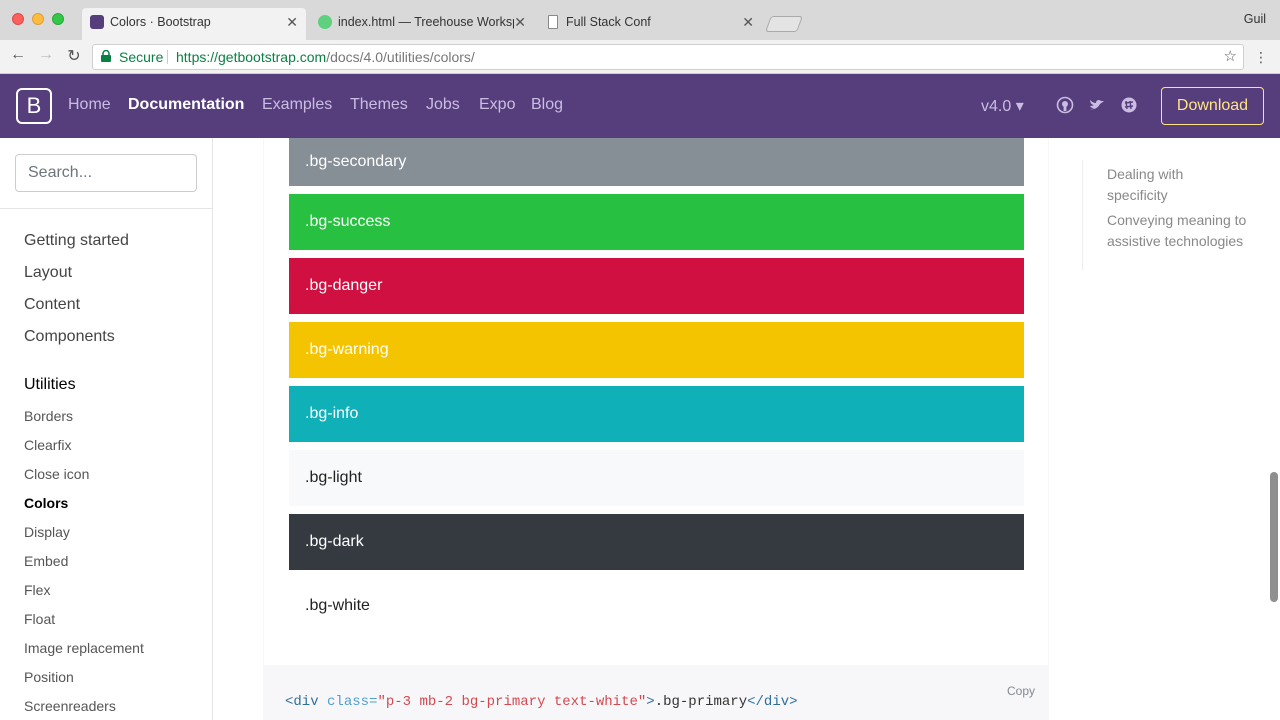 Image resolution: width=1280 pixels, height=720 pixels. I want to click on sidebar-item-display: Display, so click(47, 532).